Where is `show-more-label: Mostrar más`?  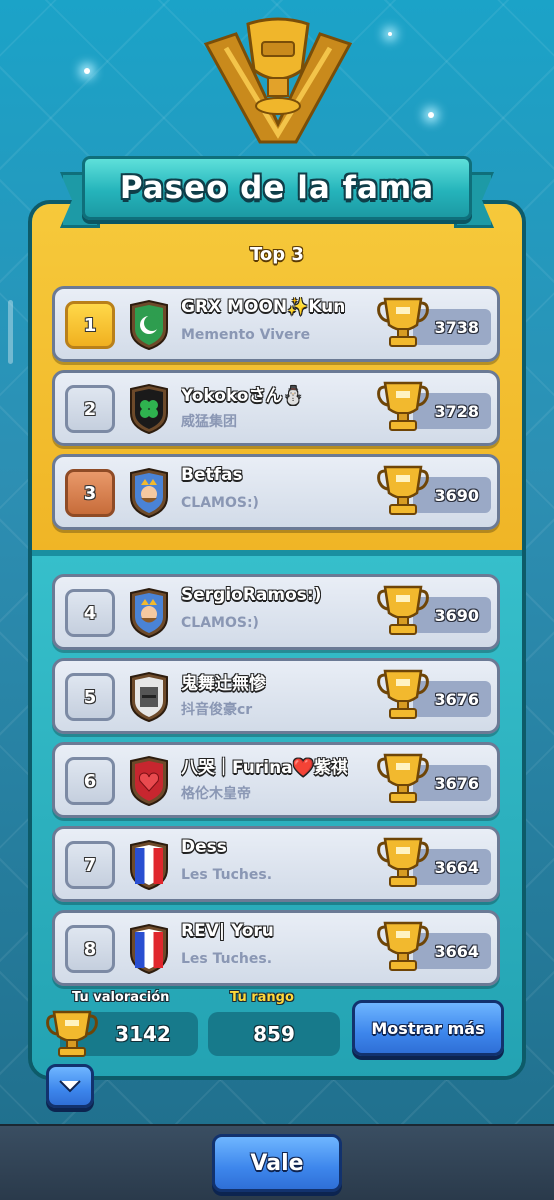 show-more-label: Mostrar más is located at coordinates (428, 1028).